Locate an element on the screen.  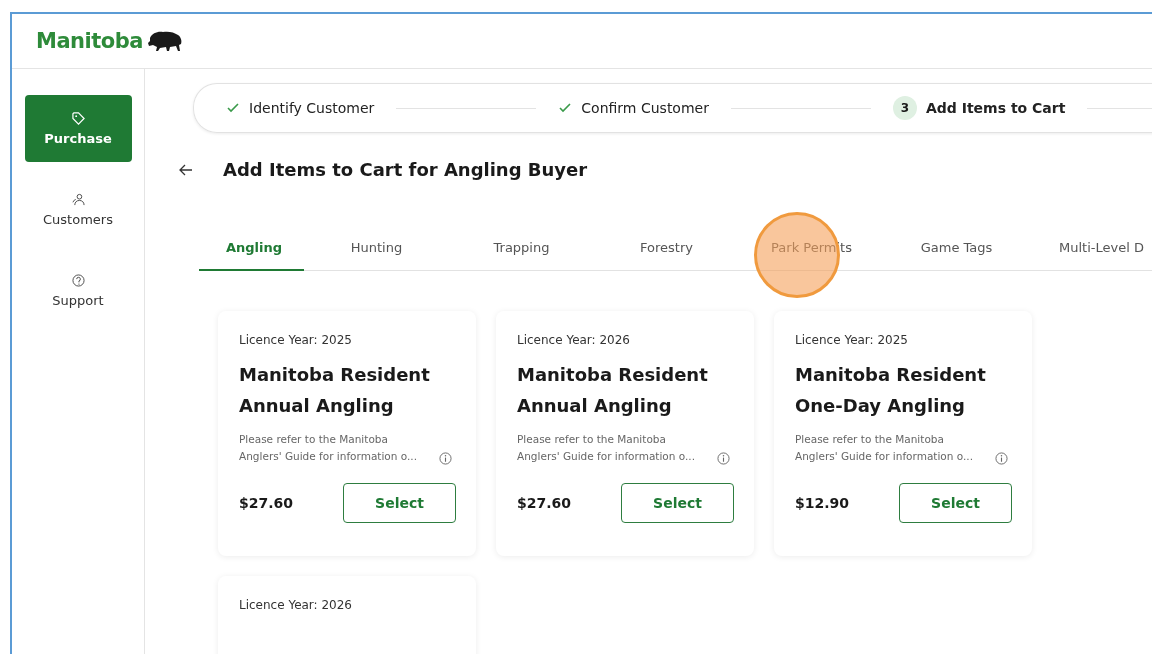
page-title: Add Items to Cart for Angling Buyer is located at coordinates (405, 169).